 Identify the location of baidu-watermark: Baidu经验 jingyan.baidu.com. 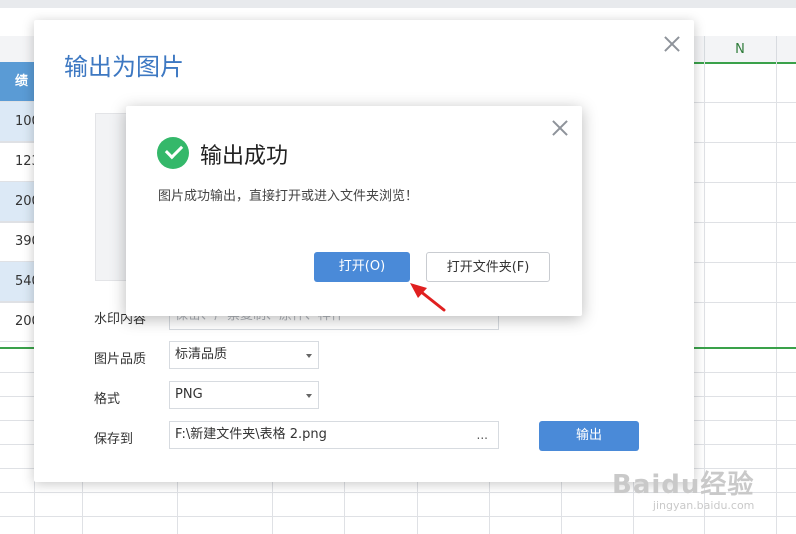
(683, 488).